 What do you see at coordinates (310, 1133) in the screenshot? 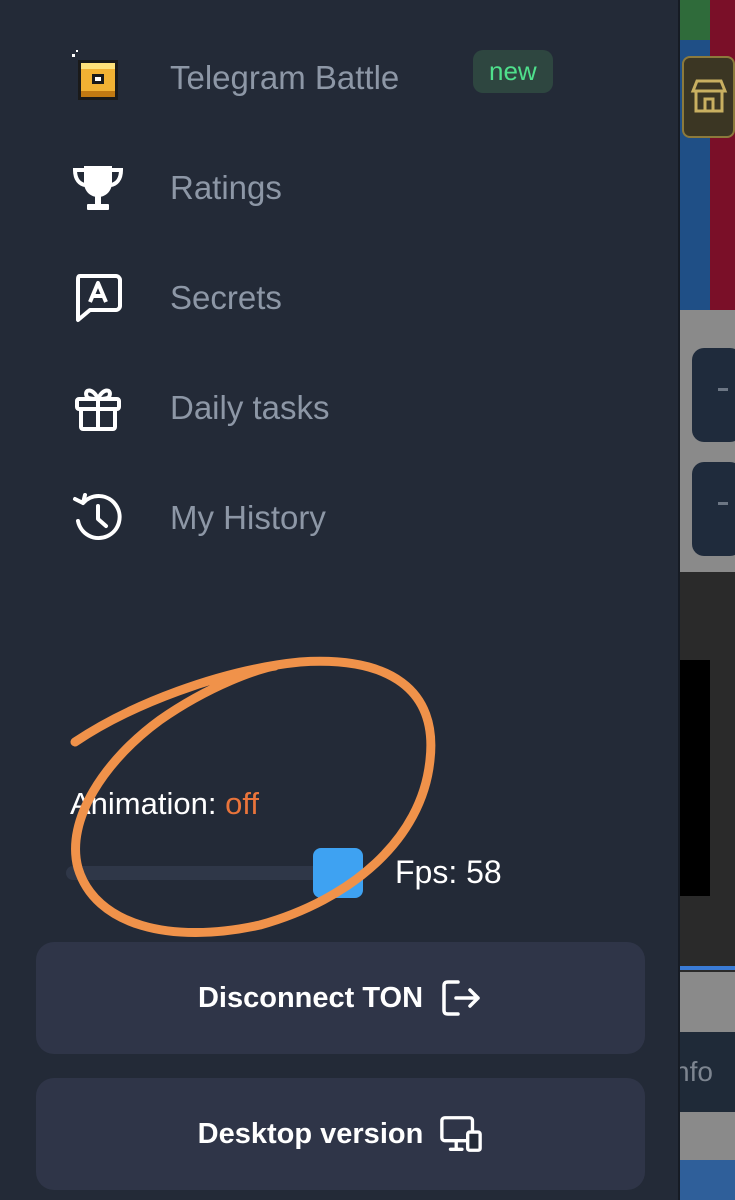
I see `desktop-version-label: Desktop version` at bounding box center [310, 1133].